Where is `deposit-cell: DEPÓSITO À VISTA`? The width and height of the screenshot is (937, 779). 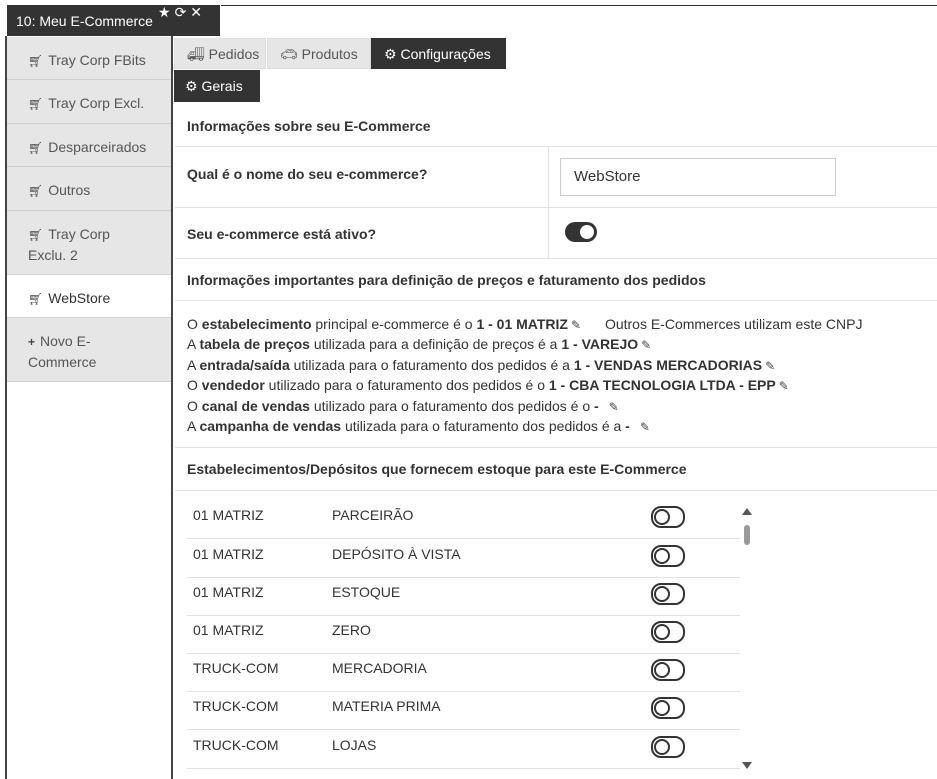
deposit-cell: DEPÓSITO À VISTA is located at coordinates (396, 554).